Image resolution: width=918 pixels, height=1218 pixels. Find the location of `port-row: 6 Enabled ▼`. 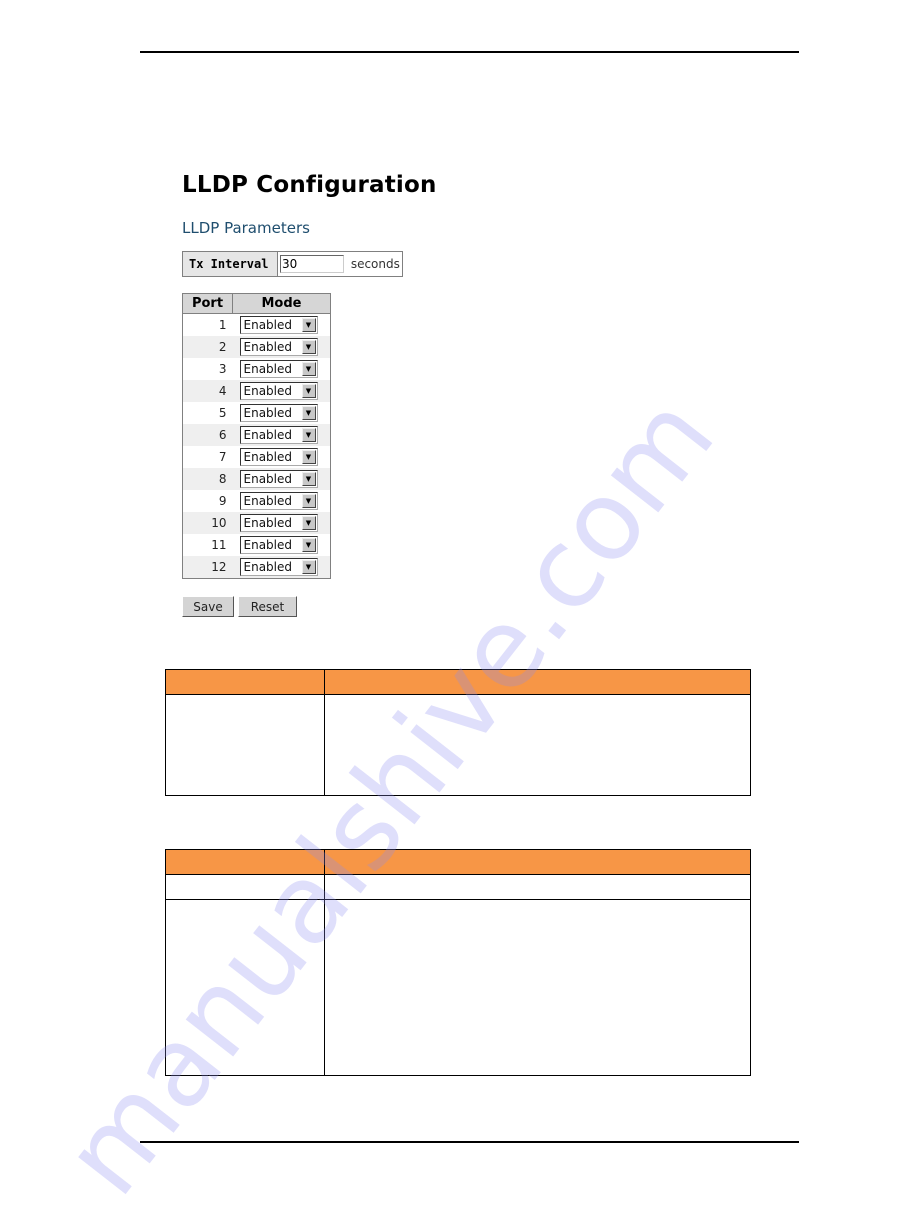

port-row: 6 Enabled ▼ is located at coordinates (256, 435).